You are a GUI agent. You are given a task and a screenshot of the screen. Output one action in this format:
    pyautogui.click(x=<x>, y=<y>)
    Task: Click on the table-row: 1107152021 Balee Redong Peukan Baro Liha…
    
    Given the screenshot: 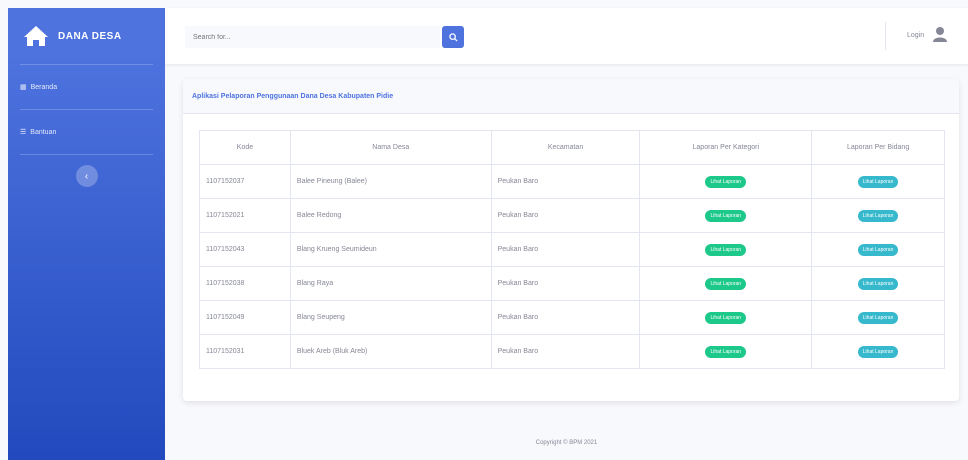 What is the action you would take?
    pyautogui.click(x=572, y=215)
    